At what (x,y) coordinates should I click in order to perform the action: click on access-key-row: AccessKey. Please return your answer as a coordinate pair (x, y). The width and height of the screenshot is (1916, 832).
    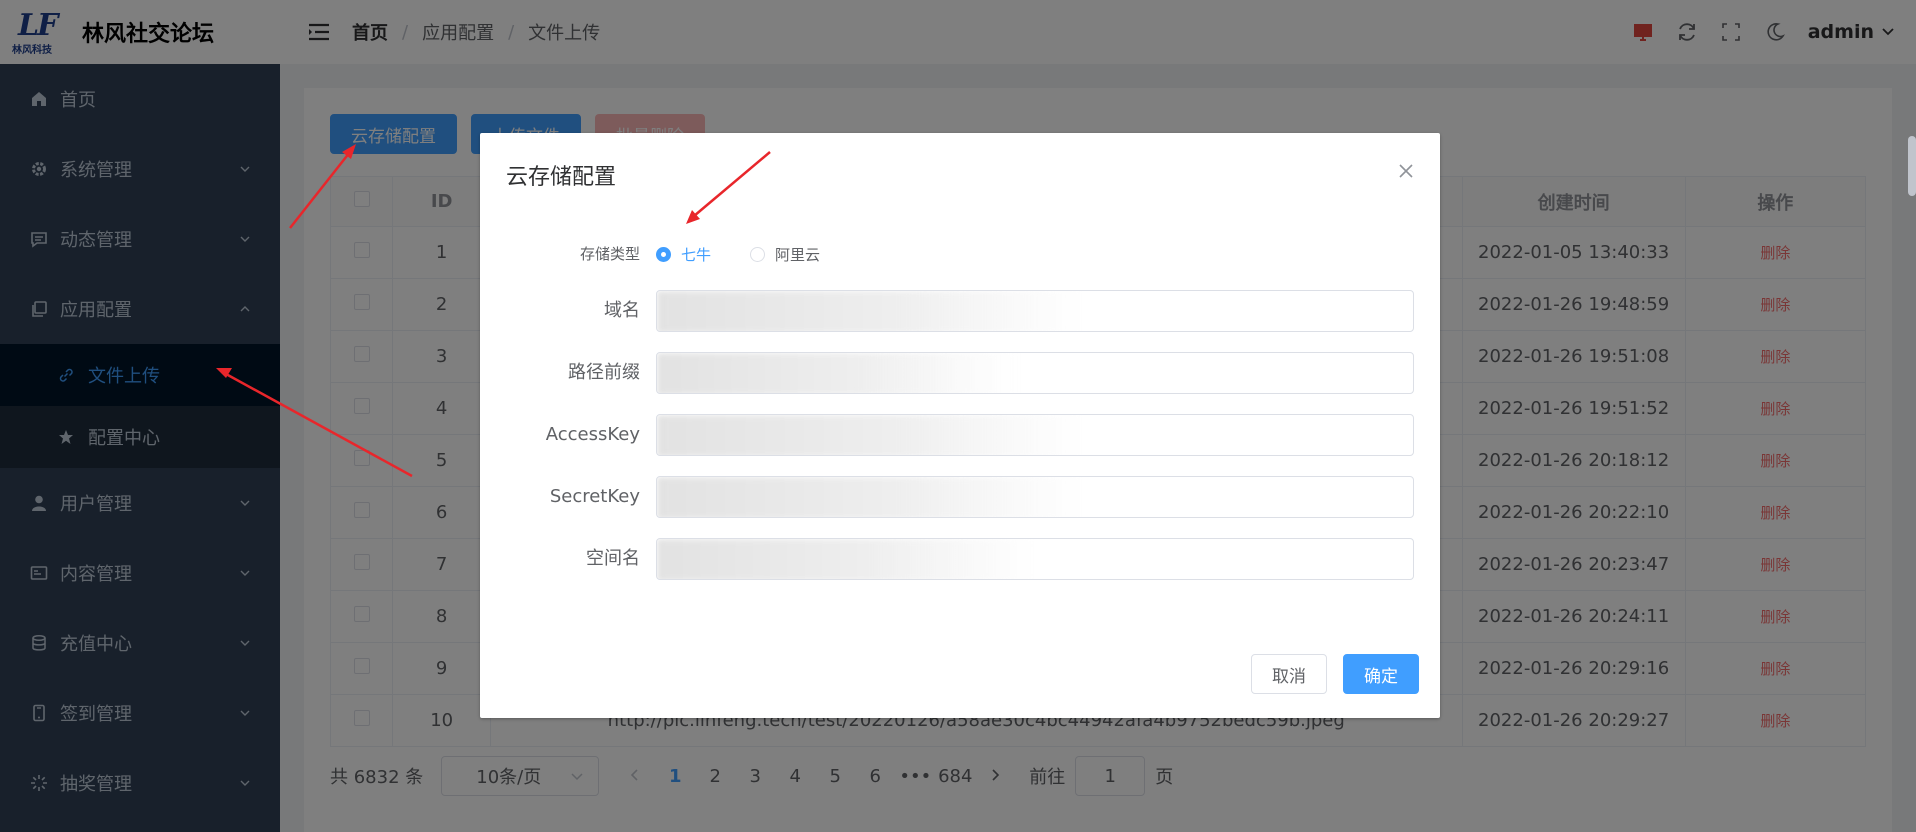
    Looking at the image, I should click on (960, 435).